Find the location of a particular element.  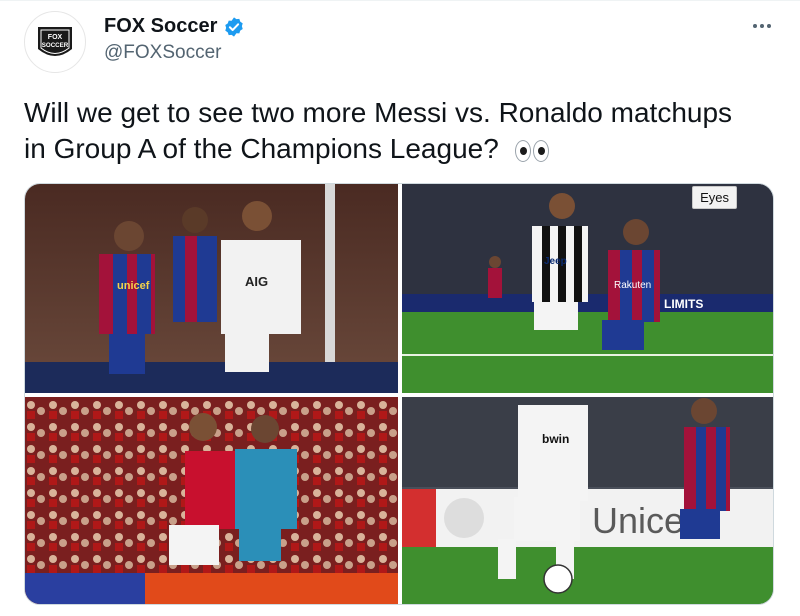

eye-left is located at coordinates (522, 150).